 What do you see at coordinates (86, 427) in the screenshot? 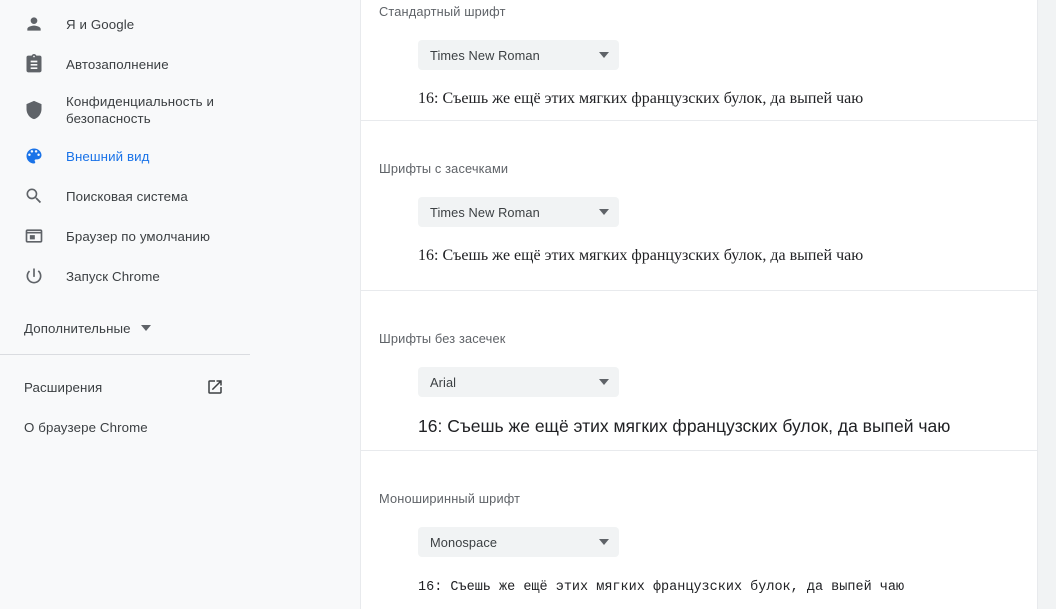
I see `sidebar-item-label: О браузере Chrome` at bounding box center [86, 427].